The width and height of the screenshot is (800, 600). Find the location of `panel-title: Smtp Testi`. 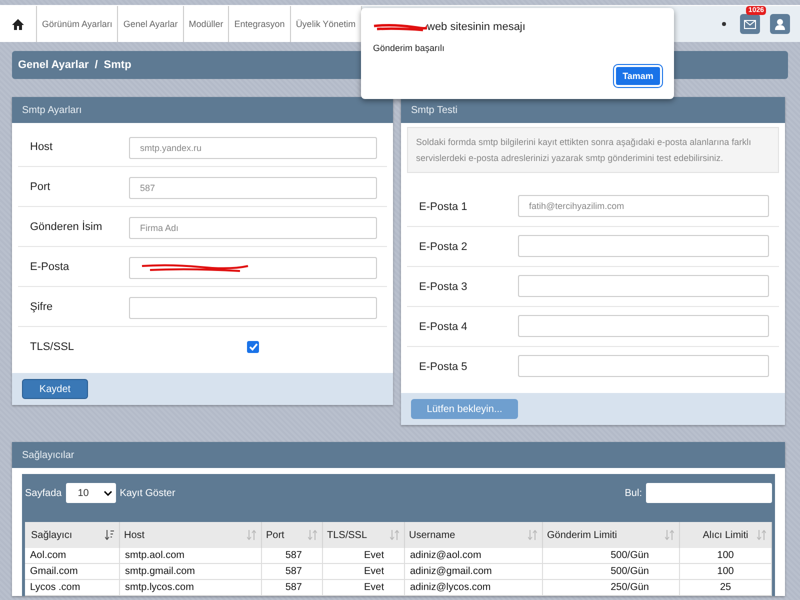

panel-title: Smtp Testi is located at coordinates (593, 110).